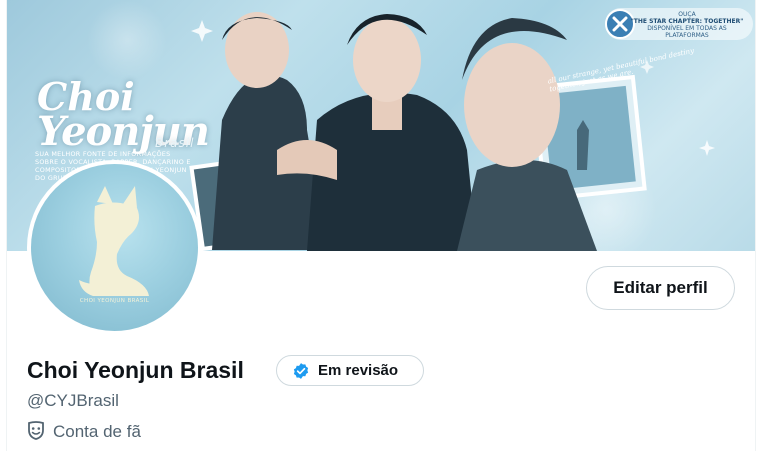 The height and width of the screenshot is (451, 765). What do you see at coordinates (135, 370) in the screenshot?
I see `display-name: Choi Yeonjun Brasil` at bounding box center [135, 370].